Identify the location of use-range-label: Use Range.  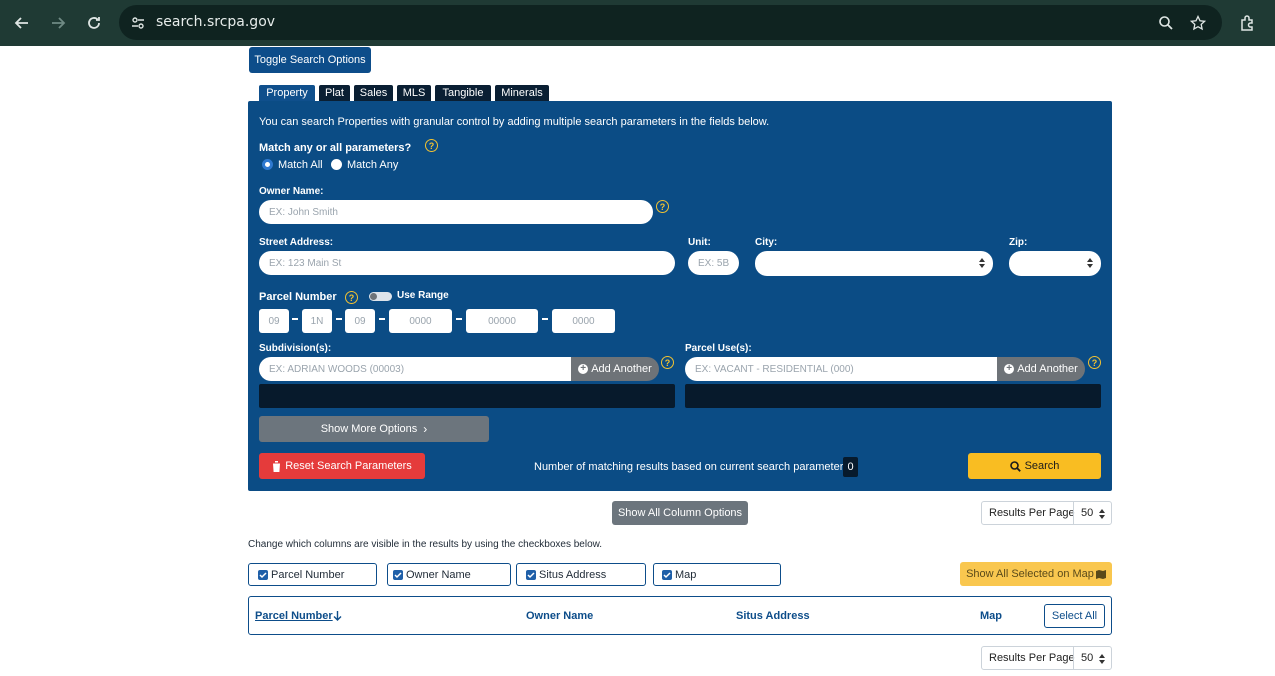
(423, 295).